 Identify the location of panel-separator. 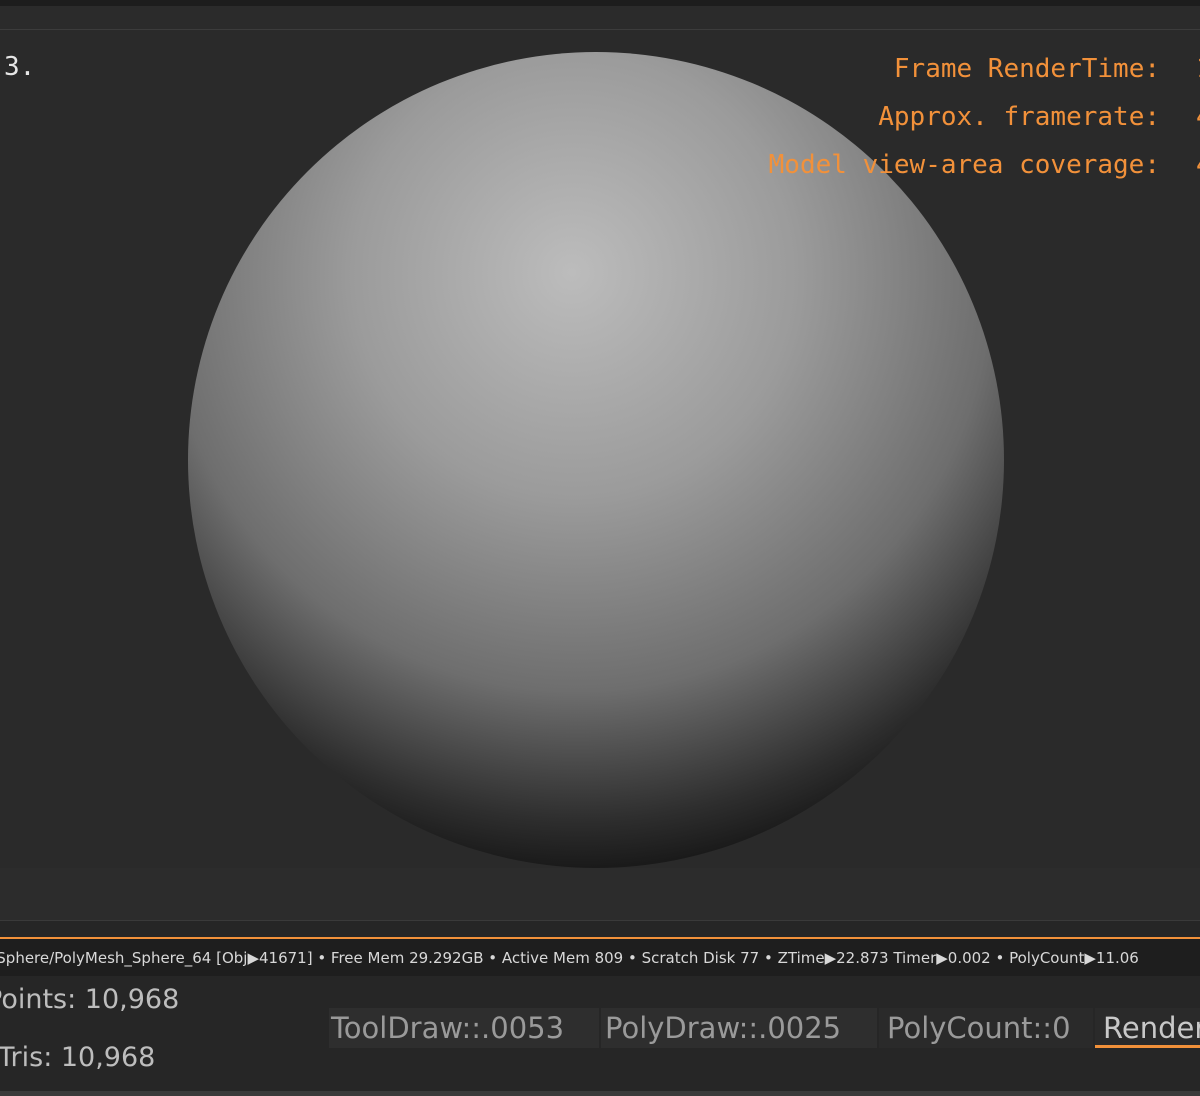
(600, 929).